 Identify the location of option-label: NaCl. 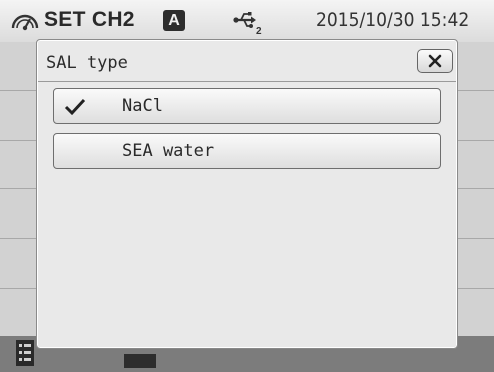
(142, 106).